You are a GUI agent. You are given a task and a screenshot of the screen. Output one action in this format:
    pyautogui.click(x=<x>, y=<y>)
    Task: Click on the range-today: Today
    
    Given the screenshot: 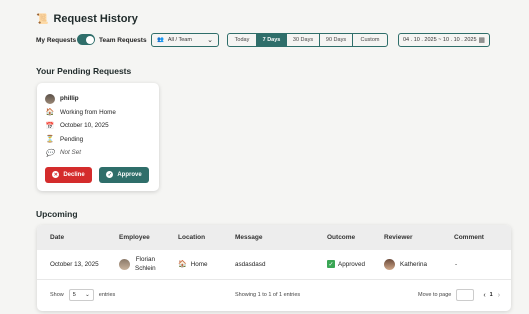 What is the action you would take?
    pyautogui.click(x=242, y=40)
    